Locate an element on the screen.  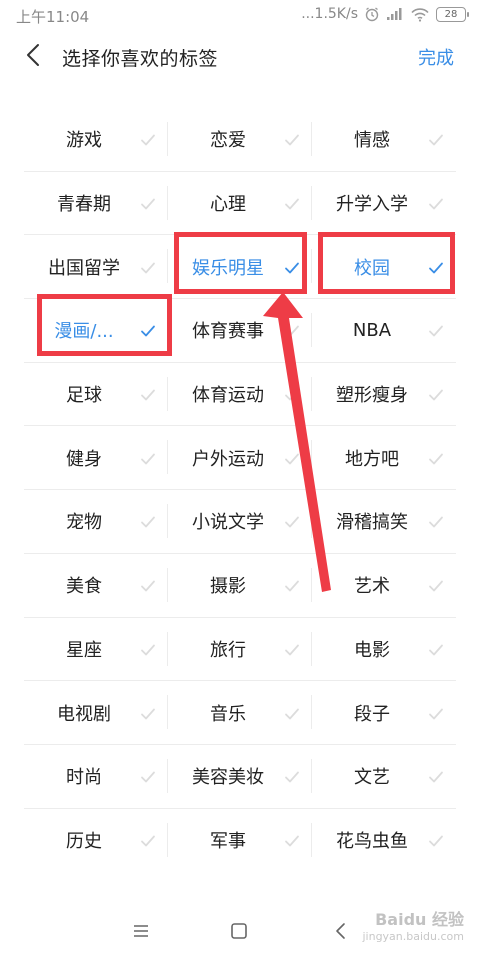
tag-item: 音乐 is located at coordinates (240, 712).